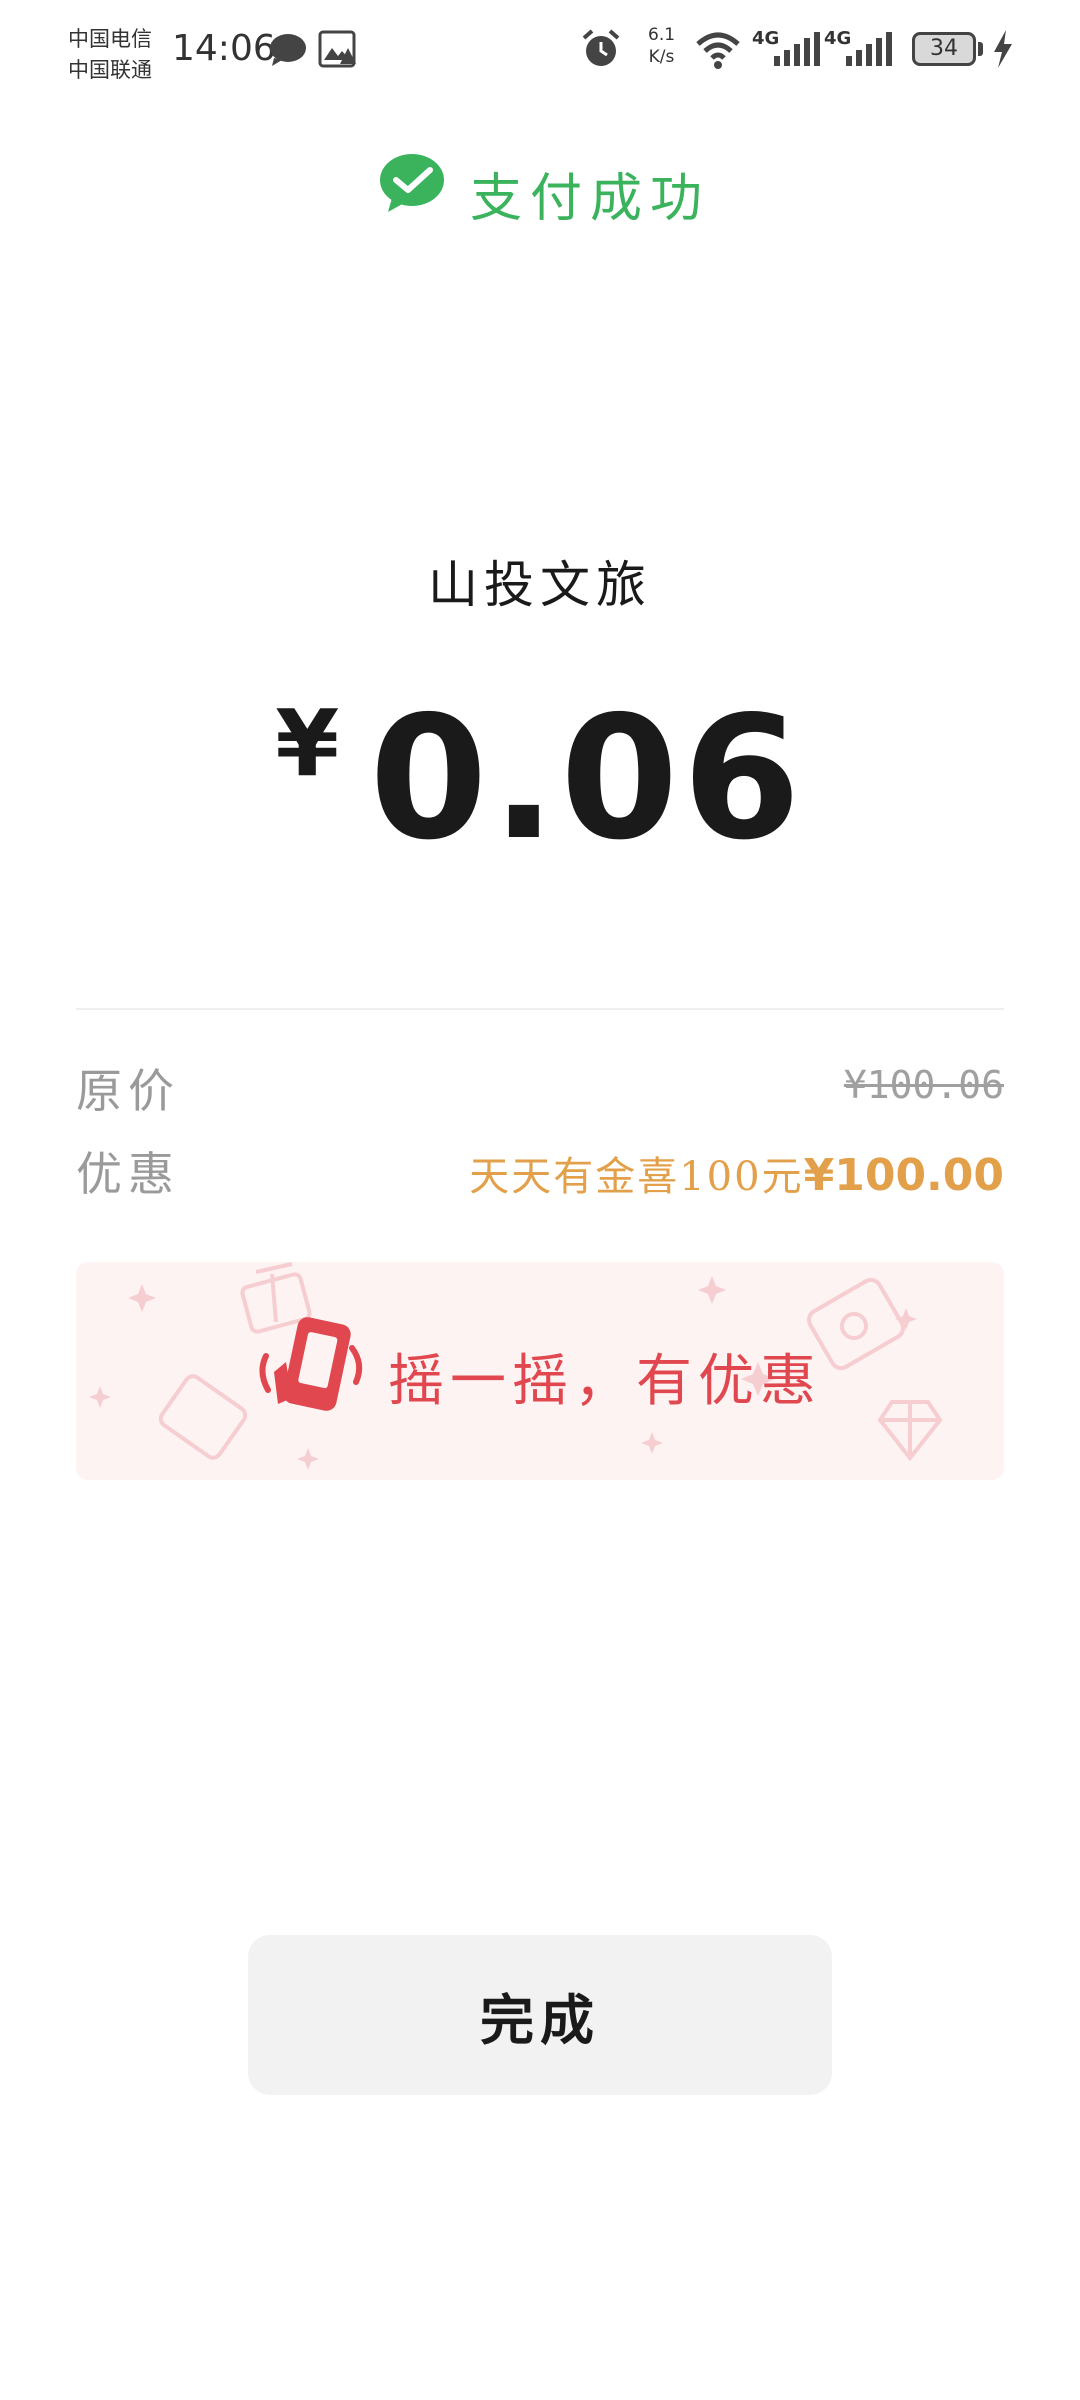 The width and height of the screenshot is (1080, 2400). What do you see at coordinates (661, 46) in the screenshot?
I see `network-speed: 6.1 K/s` at bounding box center [661, 46].